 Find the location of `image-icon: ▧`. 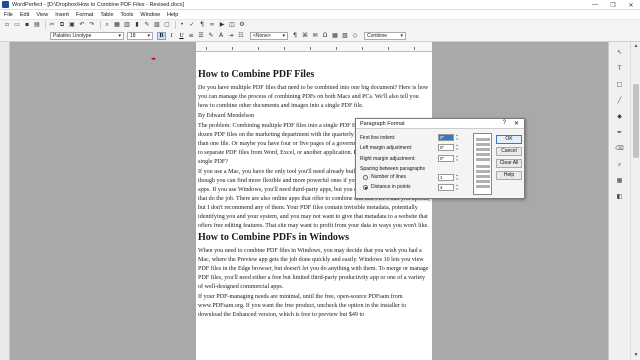

image-icon: ▧ is located at coordinates (157, 25).